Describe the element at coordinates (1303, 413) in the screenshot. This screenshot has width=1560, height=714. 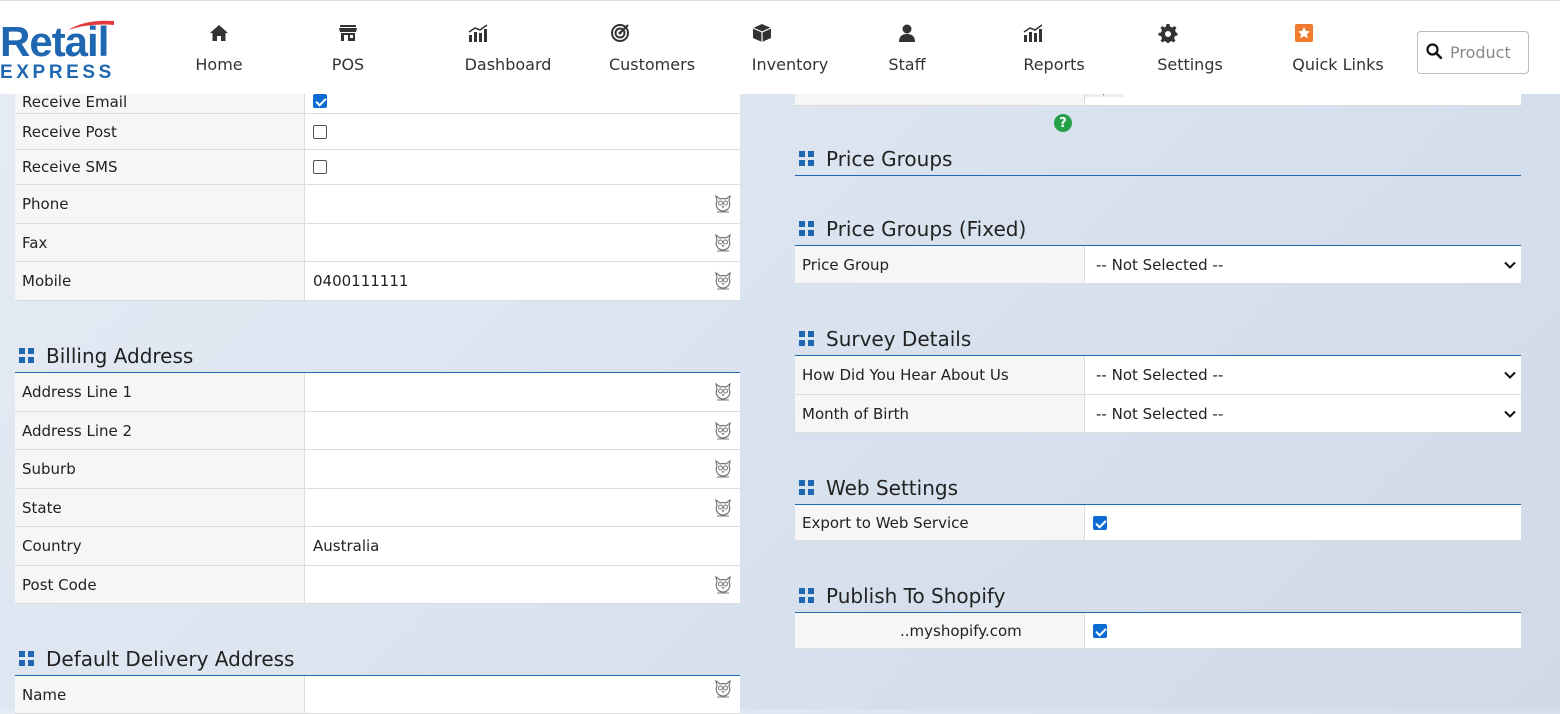
I see `month-of-birth-select: -- Not Selected --` at that location.